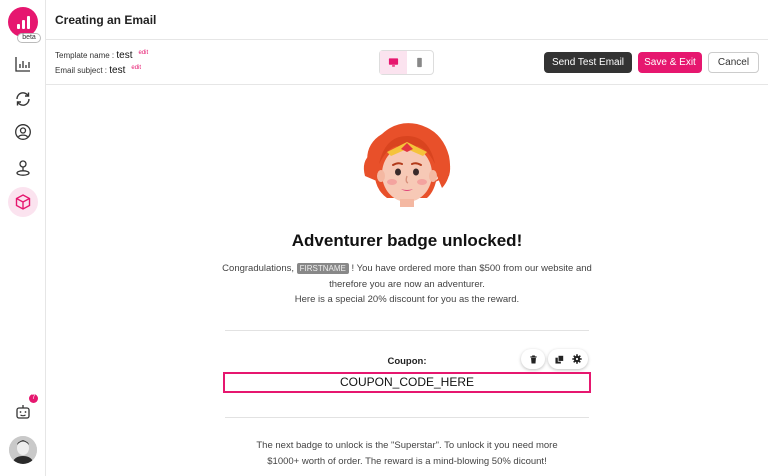 This screenshot has height=476, width=768. I want to click on cube-icon, so click(23, 202).